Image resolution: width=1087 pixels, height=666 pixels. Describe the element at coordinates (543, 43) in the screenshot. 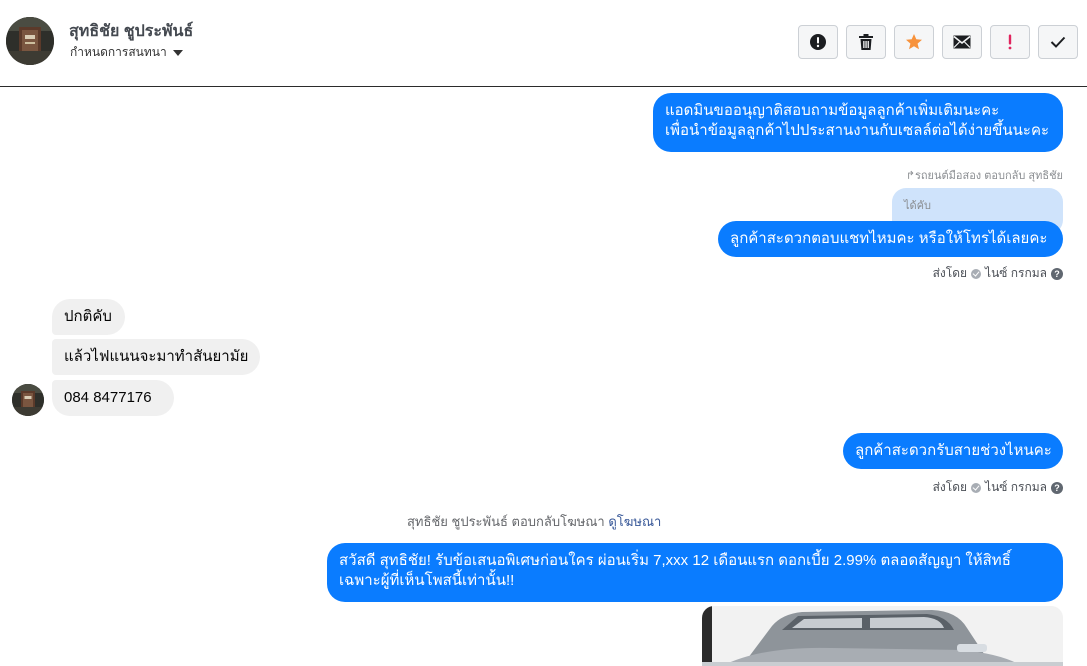

I see `conversation-header: สุทธิชัย ชูประพันธ์ กำหนดการสนทนา` at that location.